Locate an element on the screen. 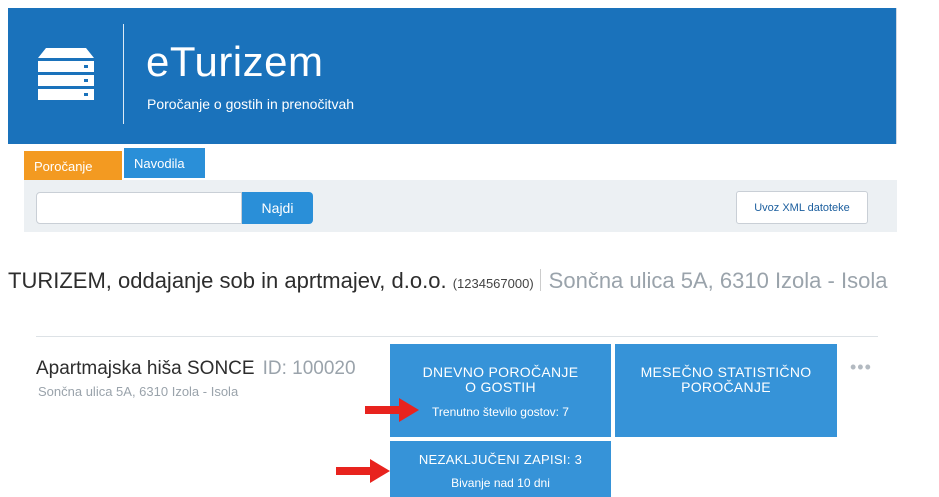 This screenshot has height=497, width=939. current-guests-count: Trenutno število gostov: 7 is located at coordinates (500, 412).